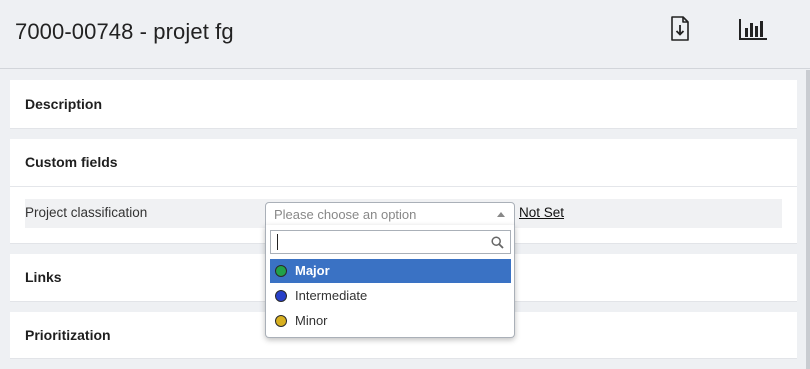 This screenshot has height=369, width=810. I want to click on classification-status-link: Not Set, so click(541, 212).